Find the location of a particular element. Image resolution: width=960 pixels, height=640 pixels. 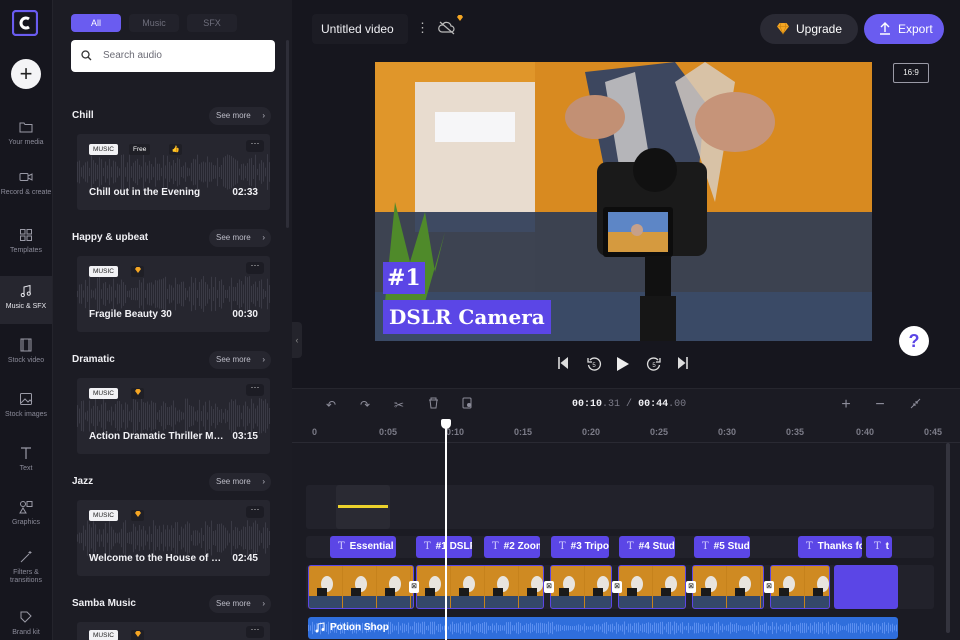

filter-sfx: SFX is located at coordinates (212, 23).